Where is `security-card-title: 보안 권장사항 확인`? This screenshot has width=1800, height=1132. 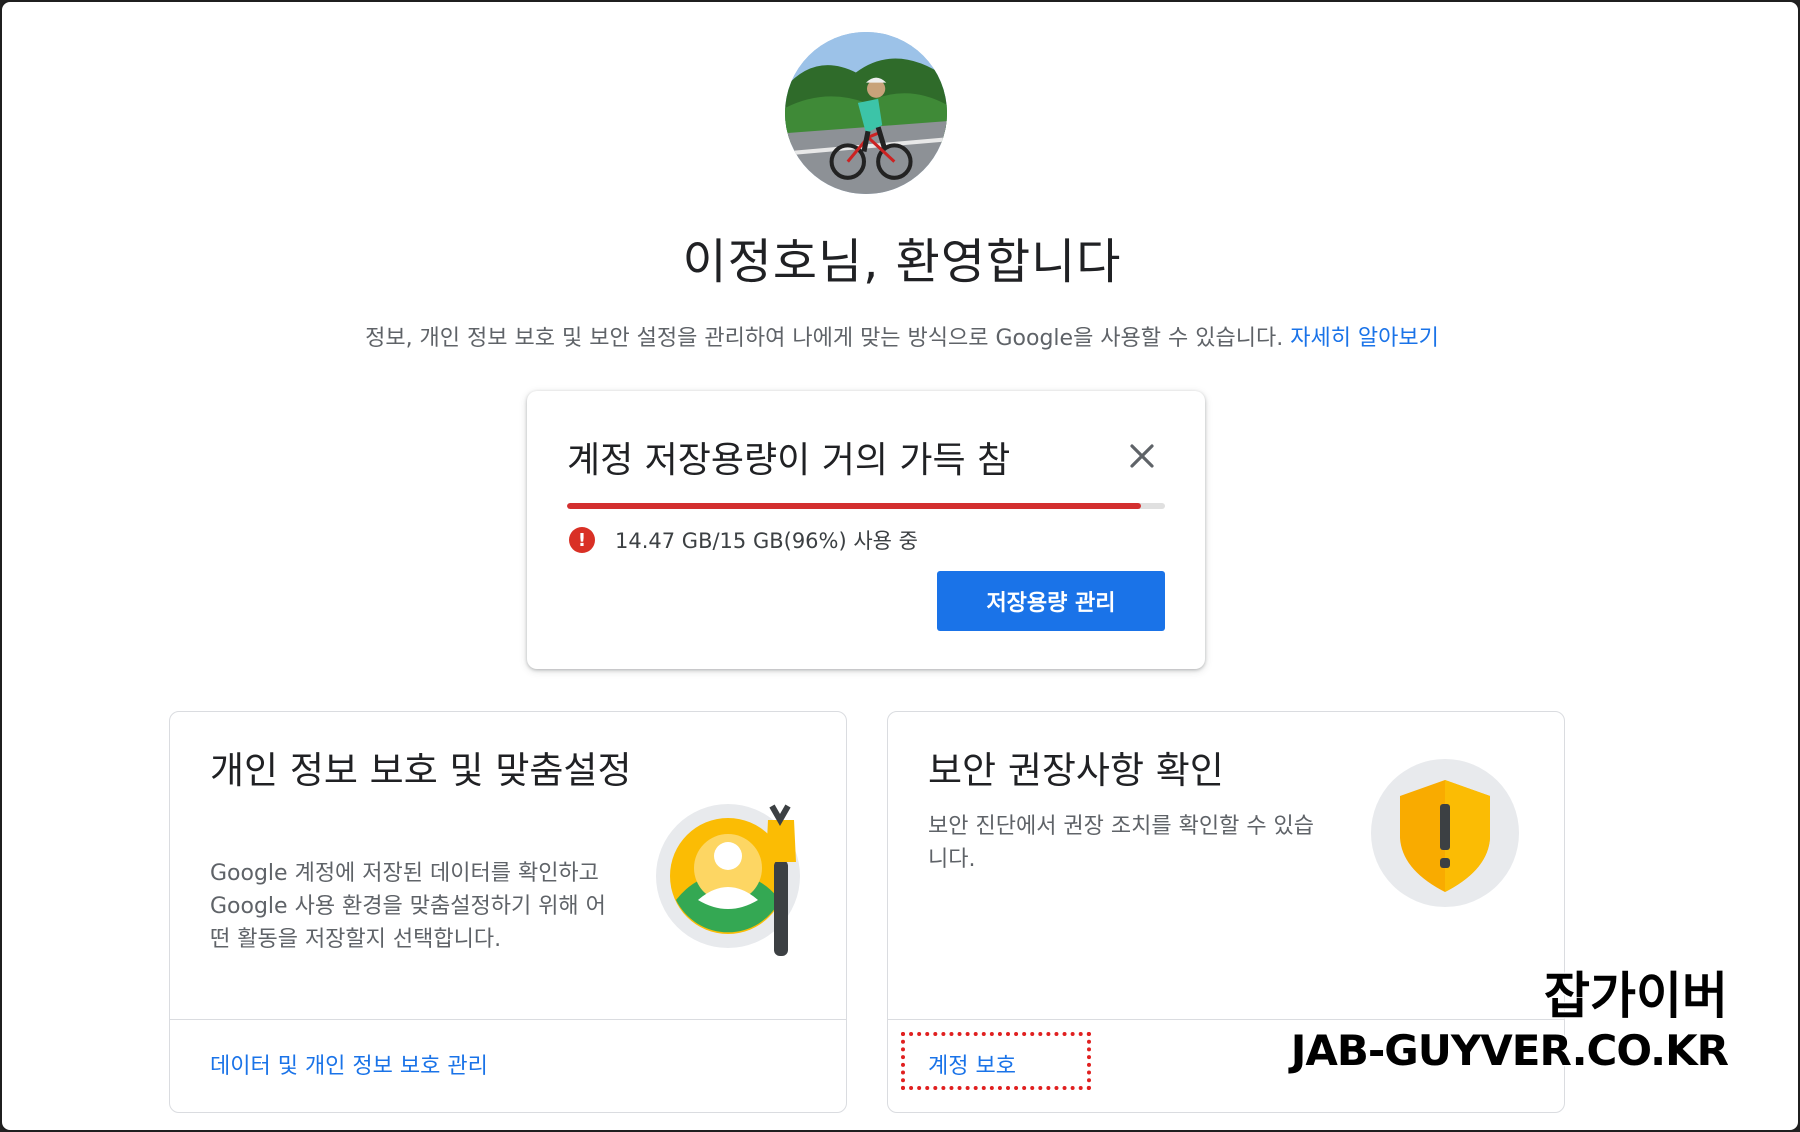
security-card-title: 보안 권장사항 확인 is located at coordinates (1076, 770).